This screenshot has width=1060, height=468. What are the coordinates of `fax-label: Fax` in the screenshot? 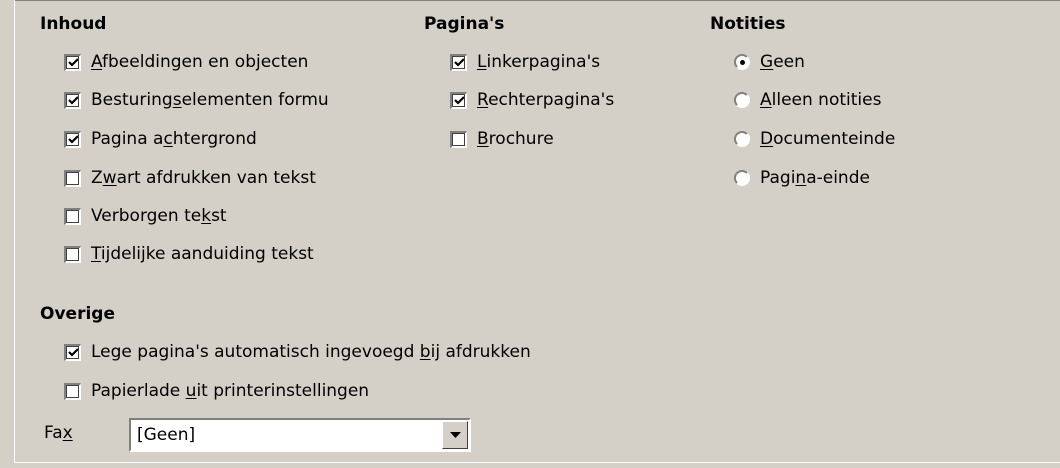 It's located at (58, 433).